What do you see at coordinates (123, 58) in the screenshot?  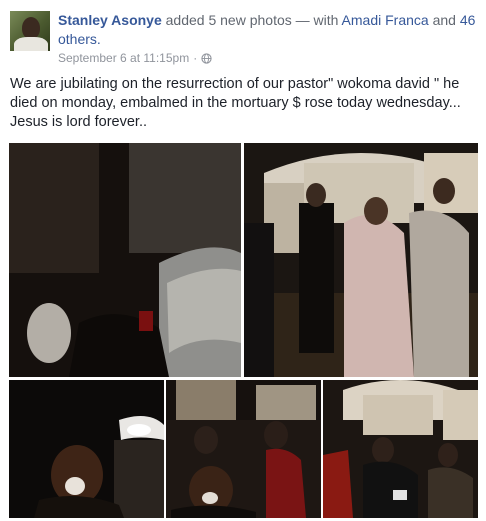 I see `post-timestamp: September 6 at 11:15pm` at bounding box center [123, 58].